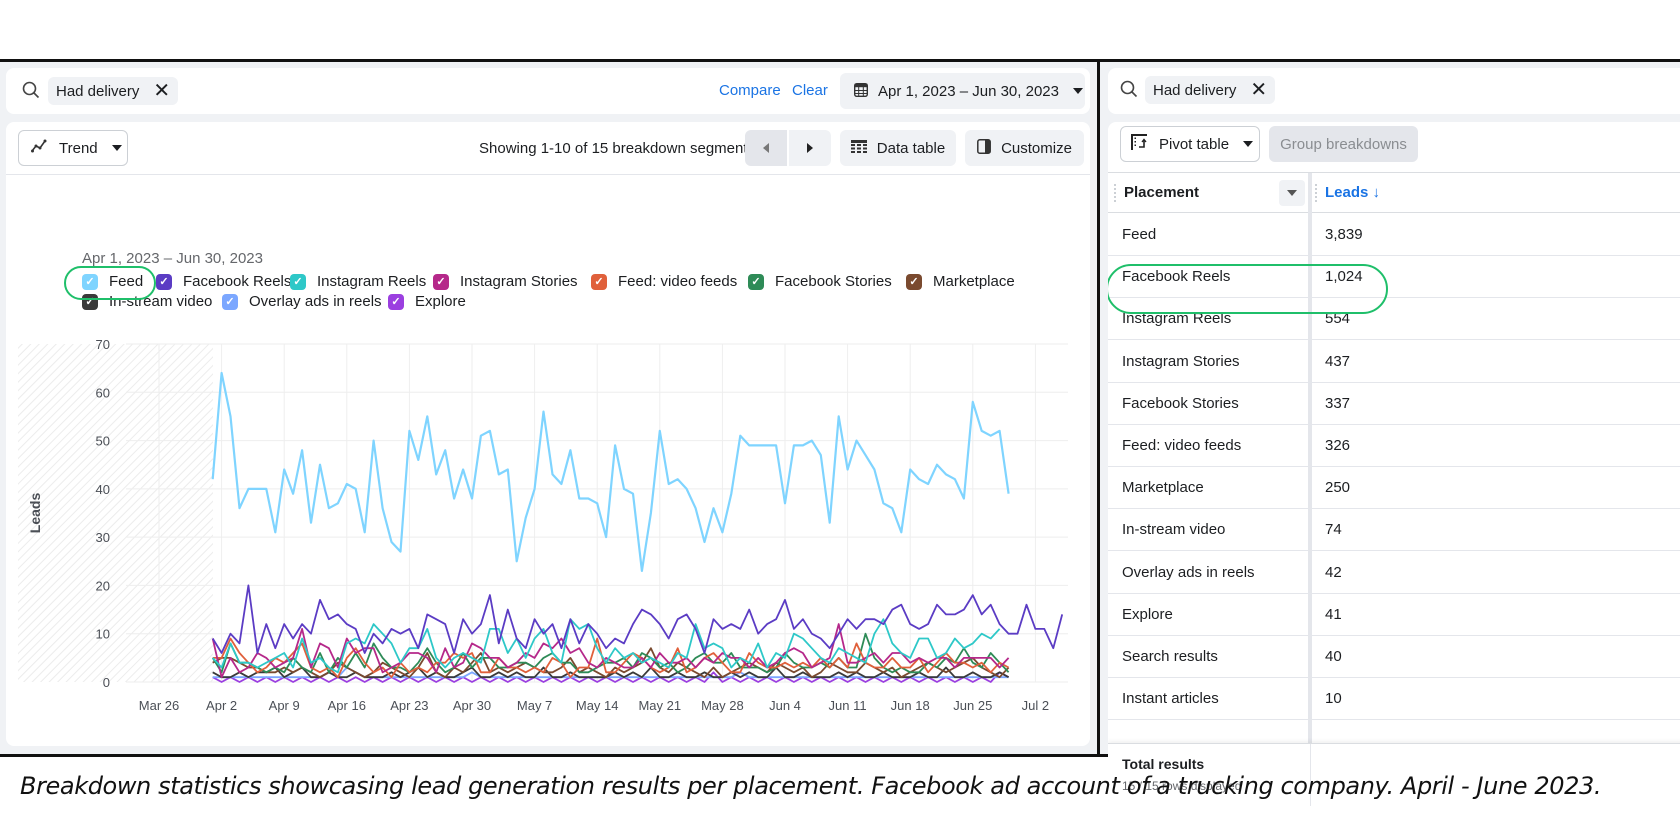 This screenshot has width=1680, height=840. Describe the element at coordinates (810, 90) in the screenshot. I see `clear-link: Clear` at that location.